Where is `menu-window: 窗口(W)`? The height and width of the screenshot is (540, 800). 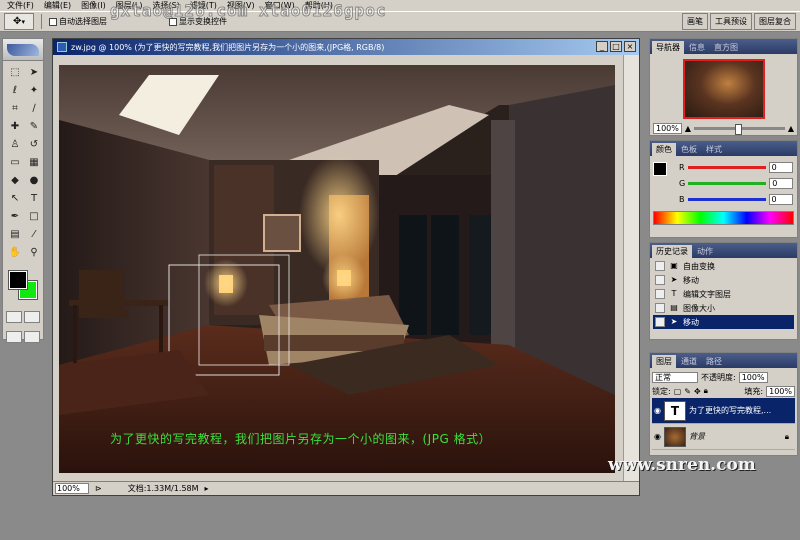 menu-window: 窗口(W) is located at coordinates (280, 5).